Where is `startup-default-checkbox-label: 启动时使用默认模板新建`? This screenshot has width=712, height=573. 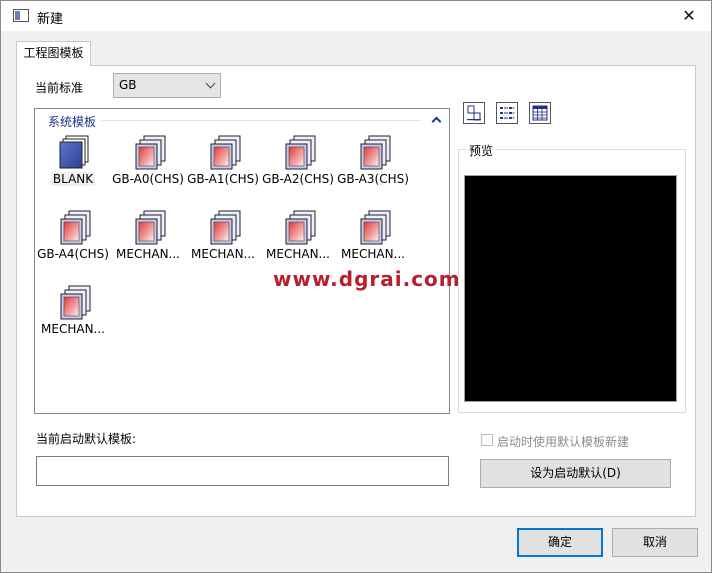
startup-default-checkbox-label: 启动时使用默认模板新建 is located at coordinates (563, 442).